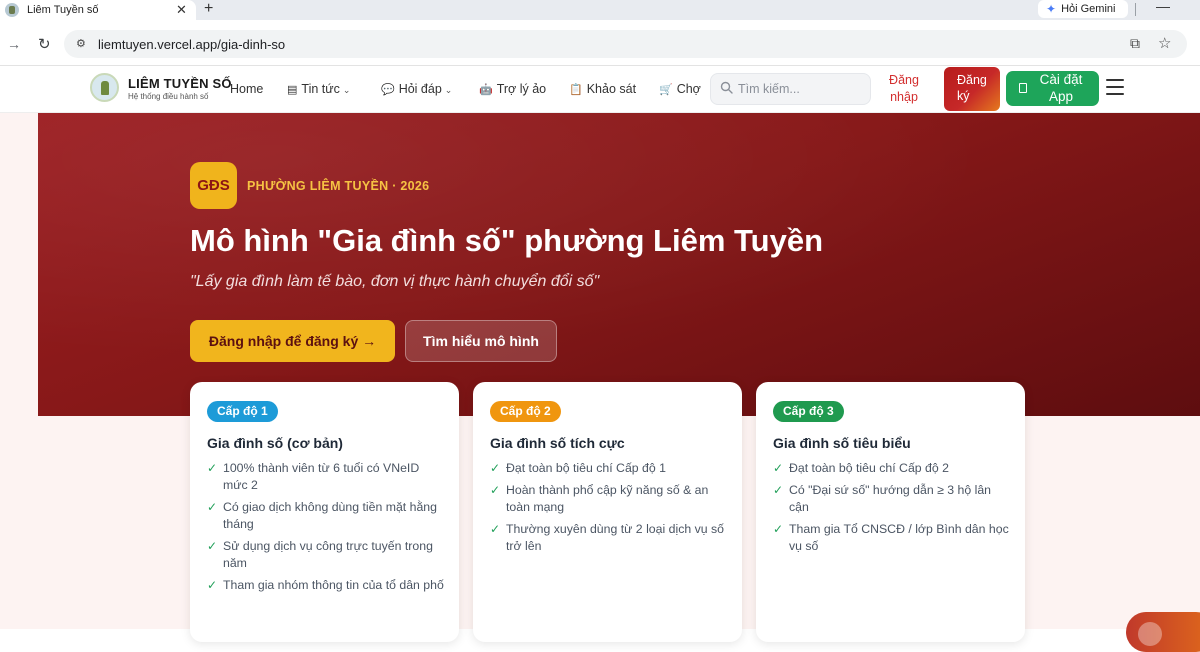 The width and height of the screenshot is (1200, 652). I want to click on nav-hoi-dap: 💬 Hỏi đáp ⌄, so click(416, 89).